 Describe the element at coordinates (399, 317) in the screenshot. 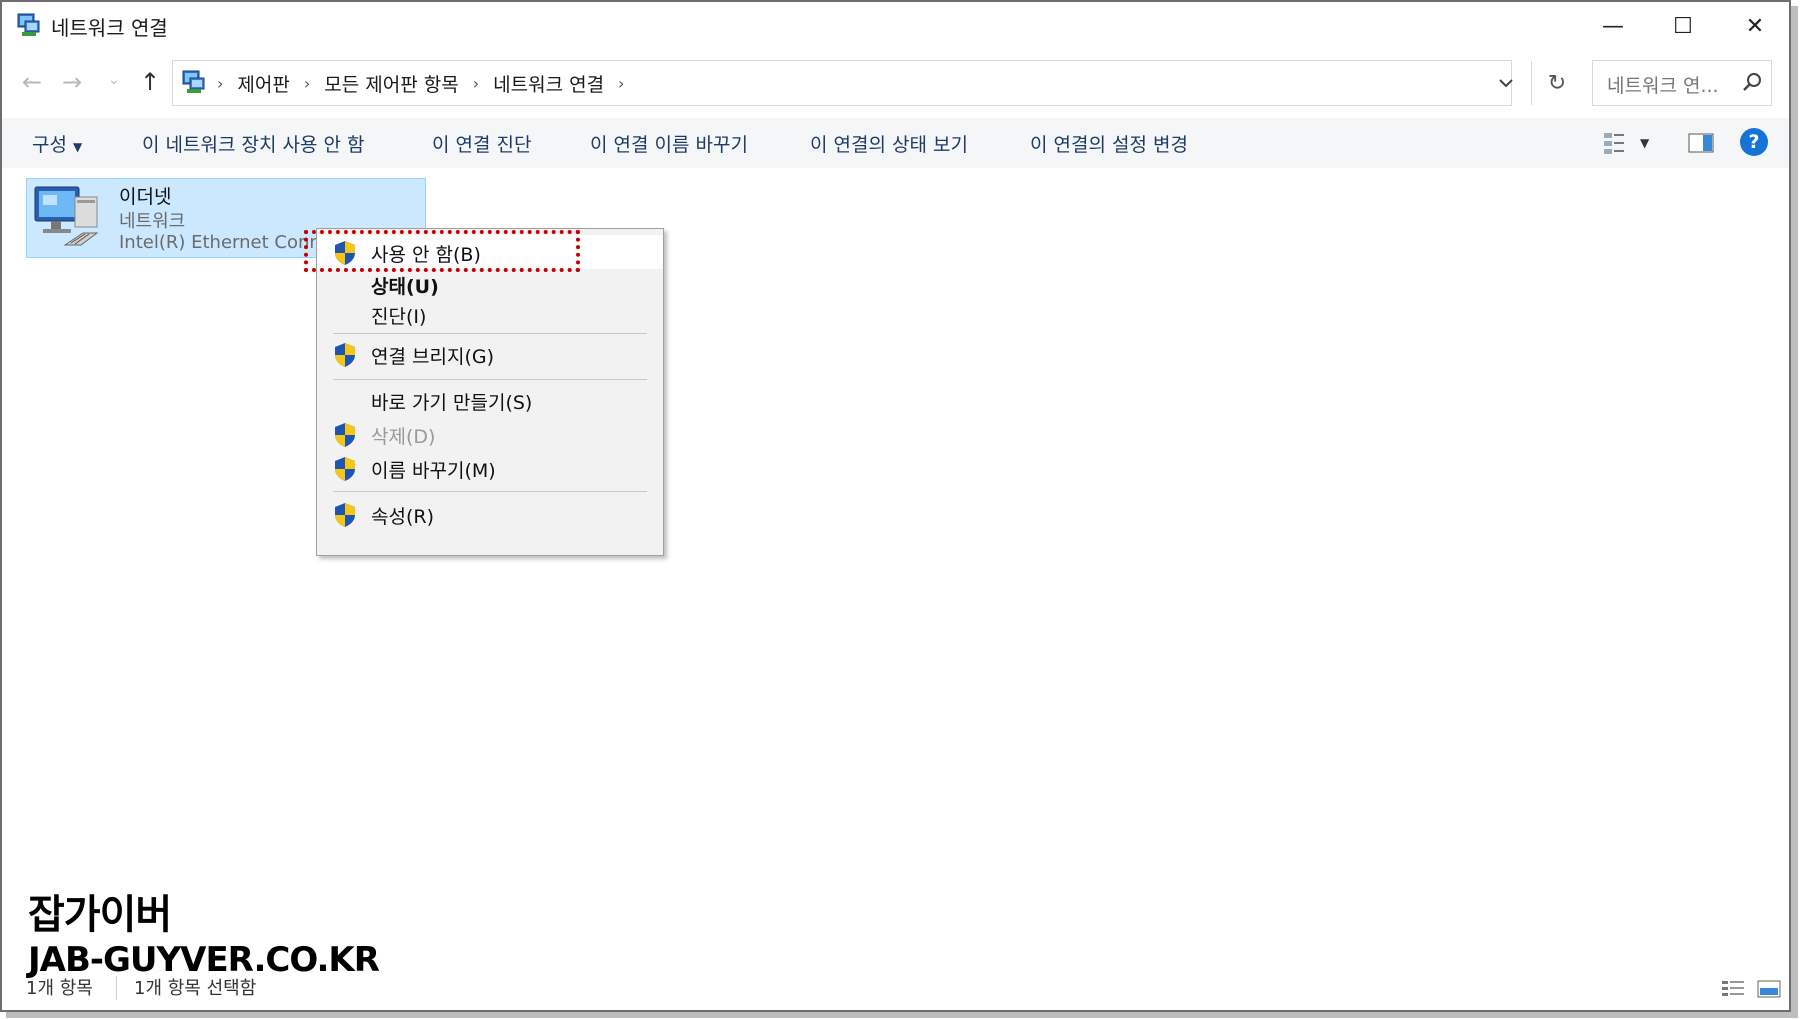

I see `menu-item-label: 진단(I)` at that location.